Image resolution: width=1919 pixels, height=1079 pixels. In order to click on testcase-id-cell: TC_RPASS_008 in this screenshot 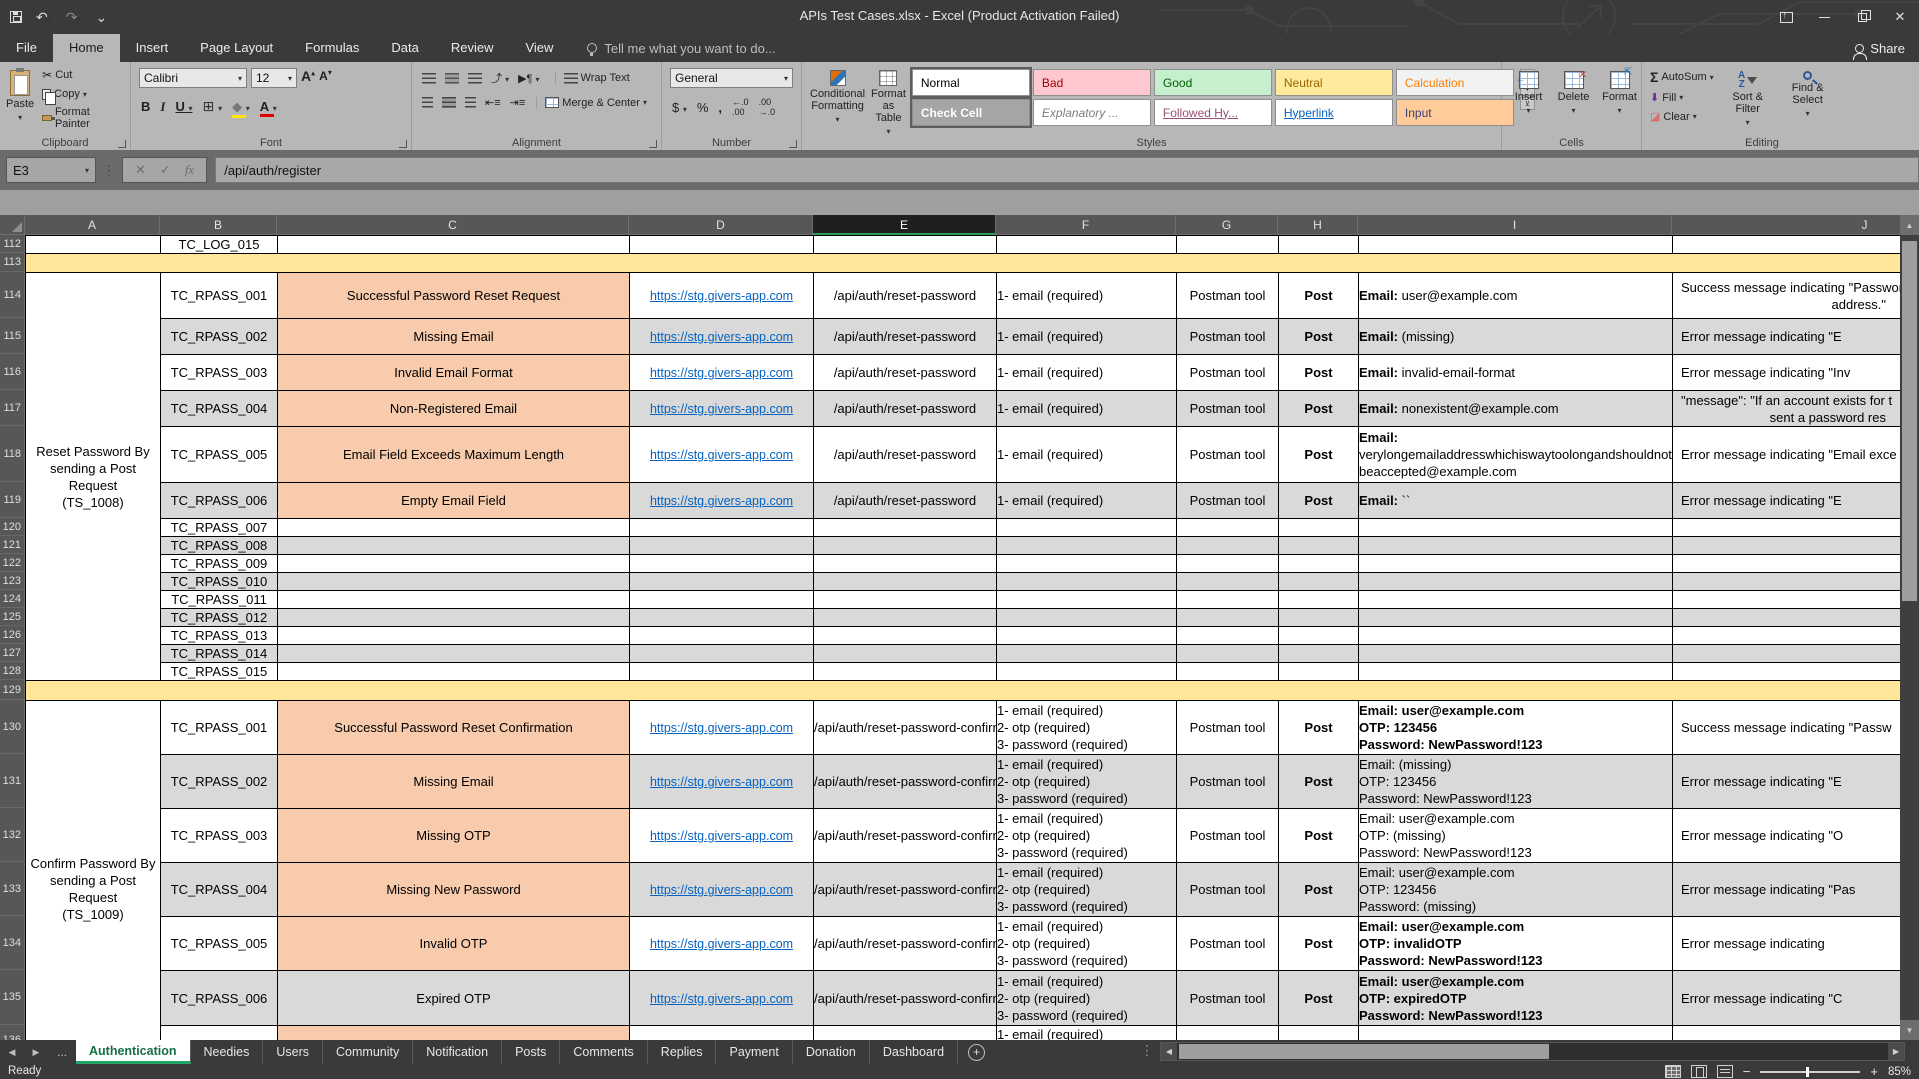, I will do `click(219, 545)`.